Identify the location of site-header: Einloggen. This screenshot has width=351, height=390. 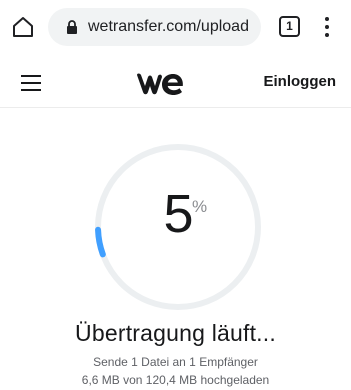
(175, 82).